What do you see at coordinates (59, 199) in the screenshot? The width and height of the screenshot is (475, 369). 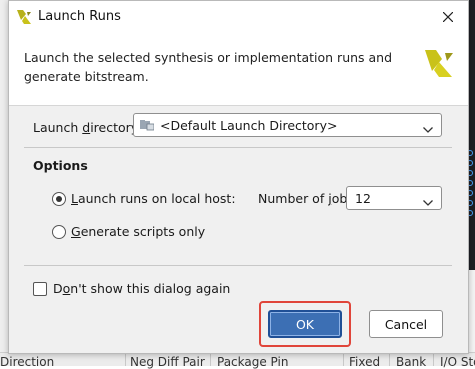 I see `local-host-radio` at bounding box center [59, 199].